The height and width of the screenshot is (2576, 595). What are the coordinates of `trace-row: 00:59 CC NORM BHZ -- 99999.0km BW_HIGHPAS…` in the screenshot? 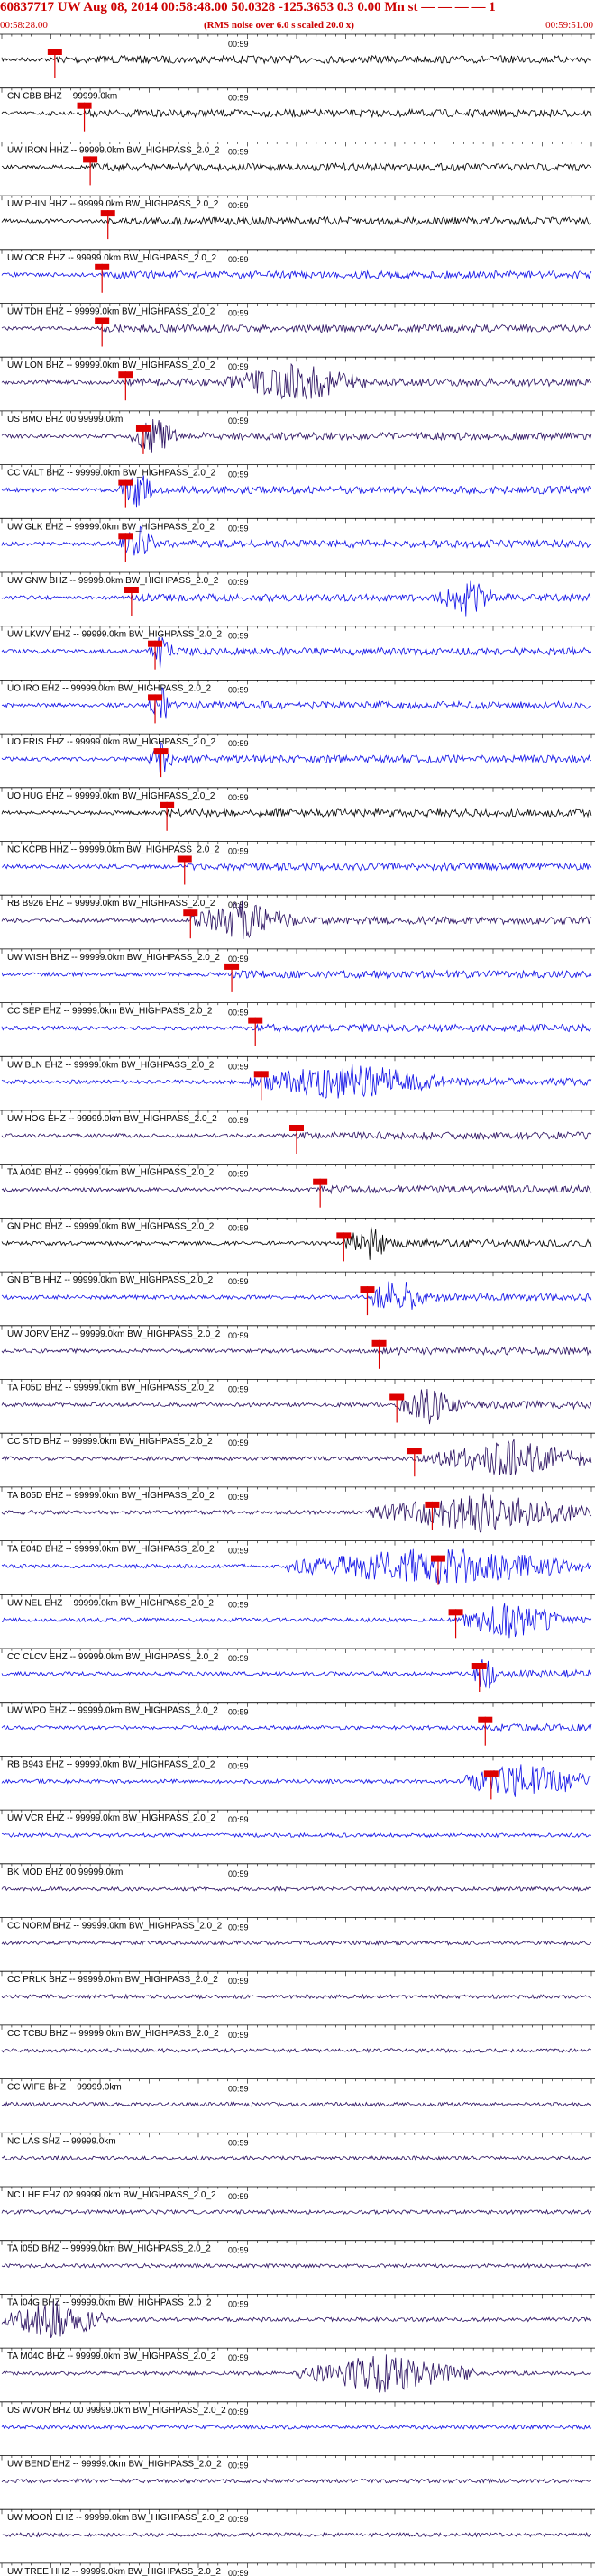 It's located at (297, 1931).